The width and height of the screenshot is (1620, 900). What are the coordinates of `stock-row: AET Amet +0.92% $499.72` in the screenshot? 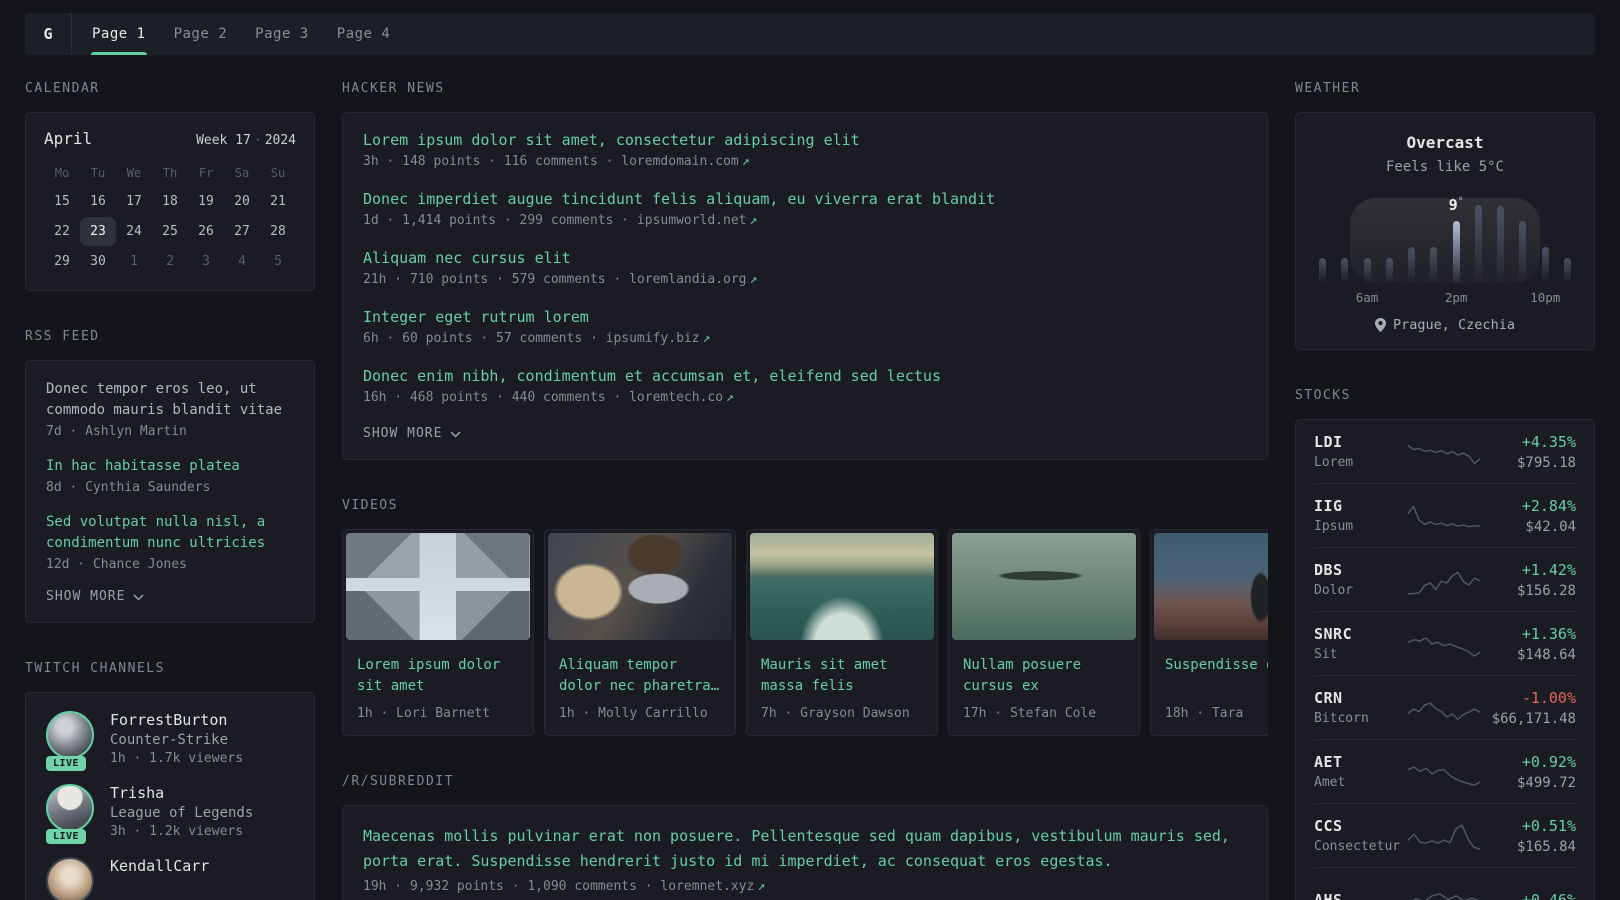 It's located at (1445, 771).